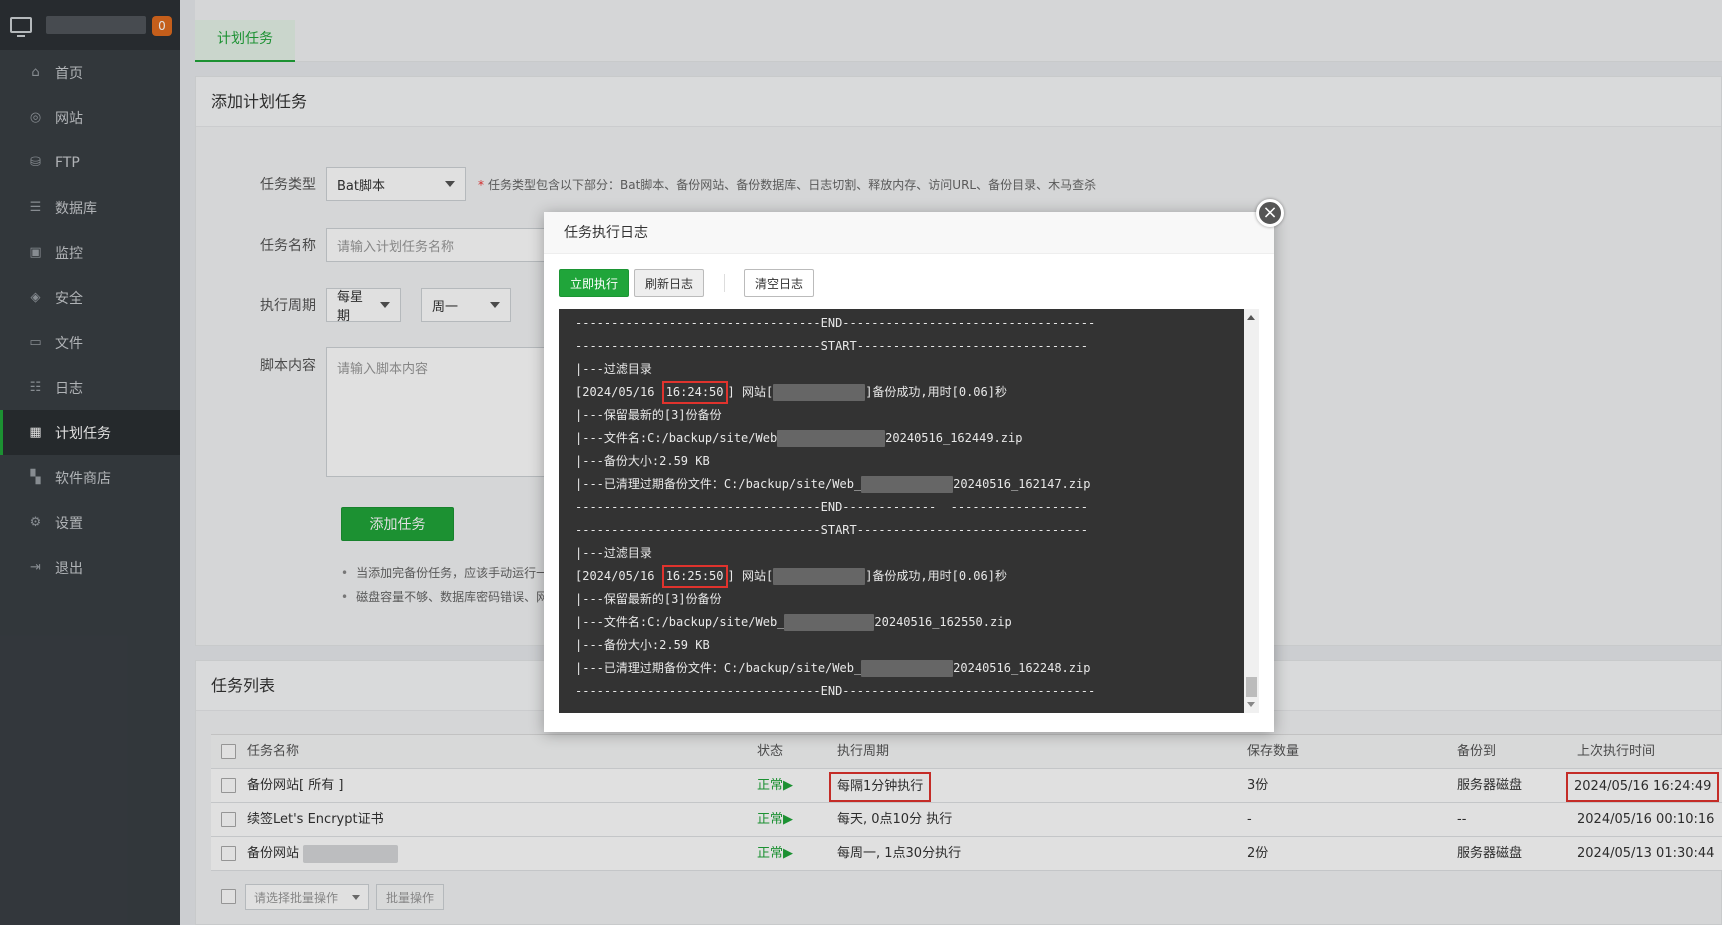 The width and height of the screenshot is (1722, 925). Describe the element at coordinates (669, 283) in the screenshot. I see `refresh-log-button: 刷新日志` at that location.